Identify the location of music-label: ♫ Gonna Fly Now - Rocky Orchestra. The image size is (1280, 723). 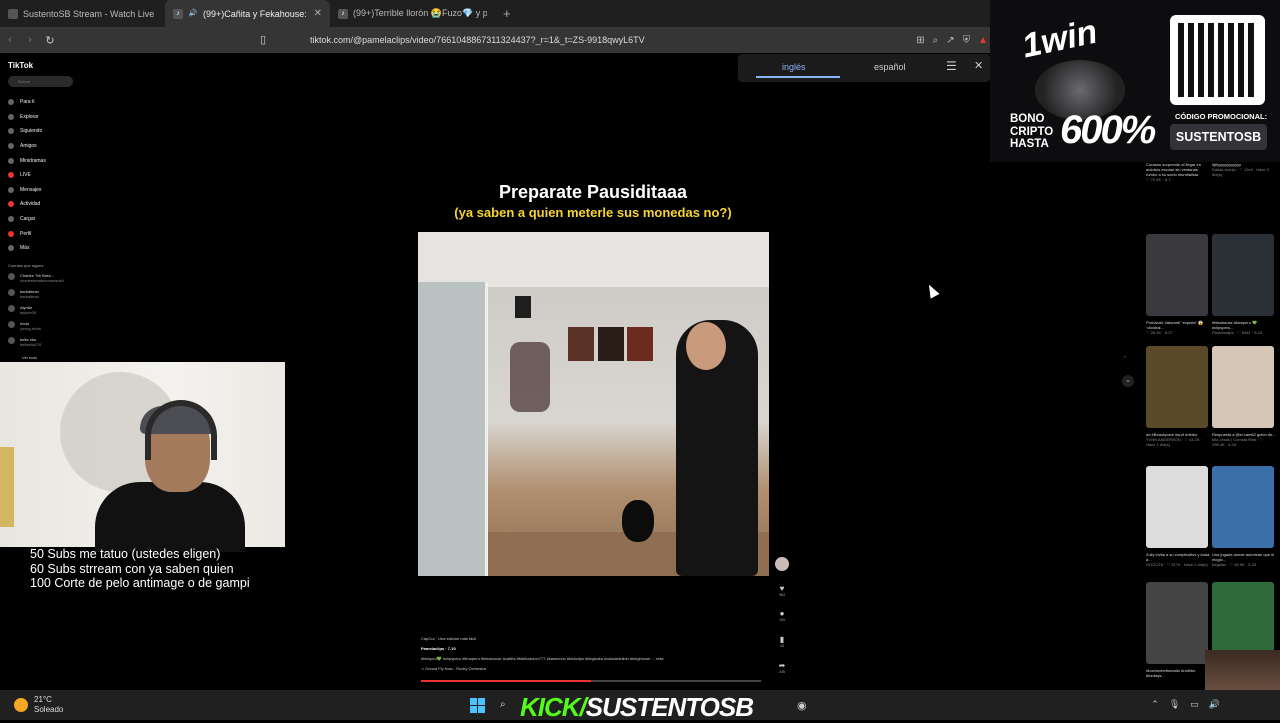
(542, 668).